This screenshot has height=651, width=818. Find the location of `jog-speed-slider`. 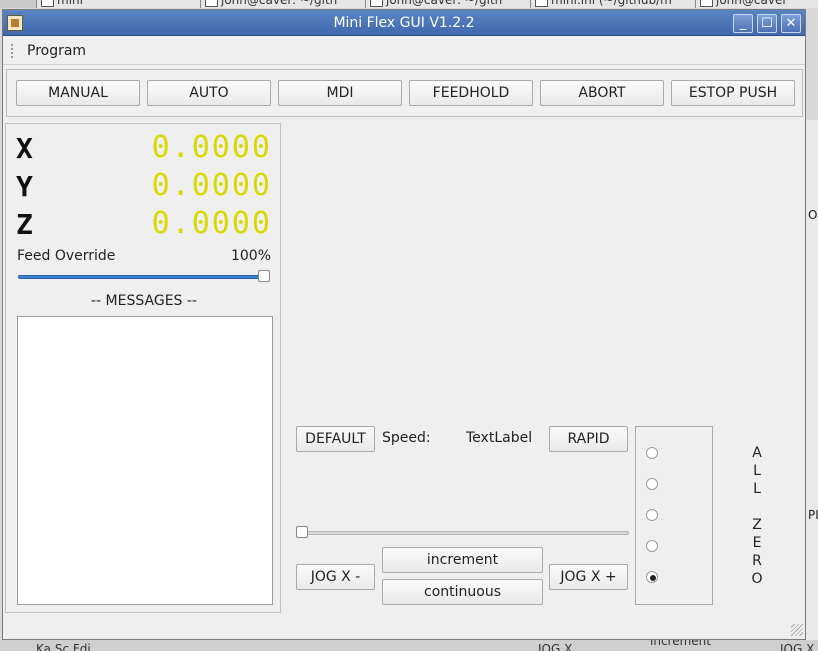

jog-speed-slider is located at coordinates (462, 533).